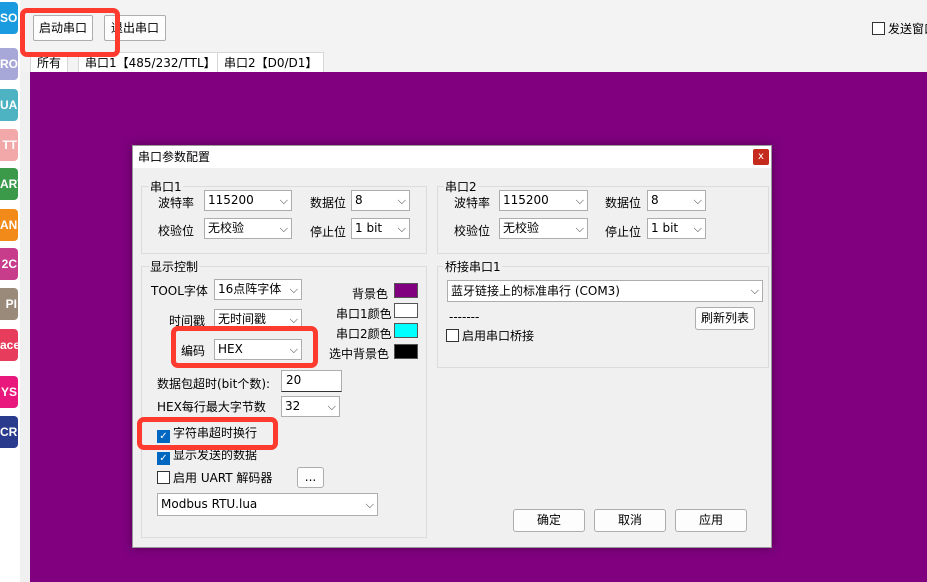 The image size is (927, 582). Describe the element at coordinates (543, 200) in the screenshot. I see `port2-baud-select: 115200 ⌵` at that location.